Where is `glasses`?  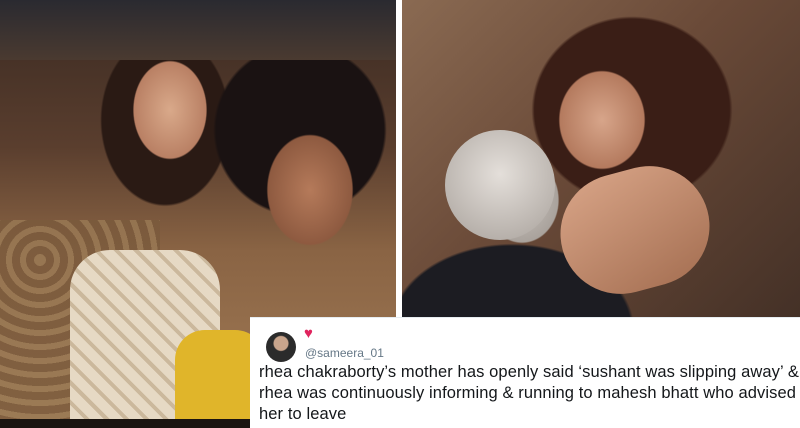 glasses is located at coordinates (75, 180).